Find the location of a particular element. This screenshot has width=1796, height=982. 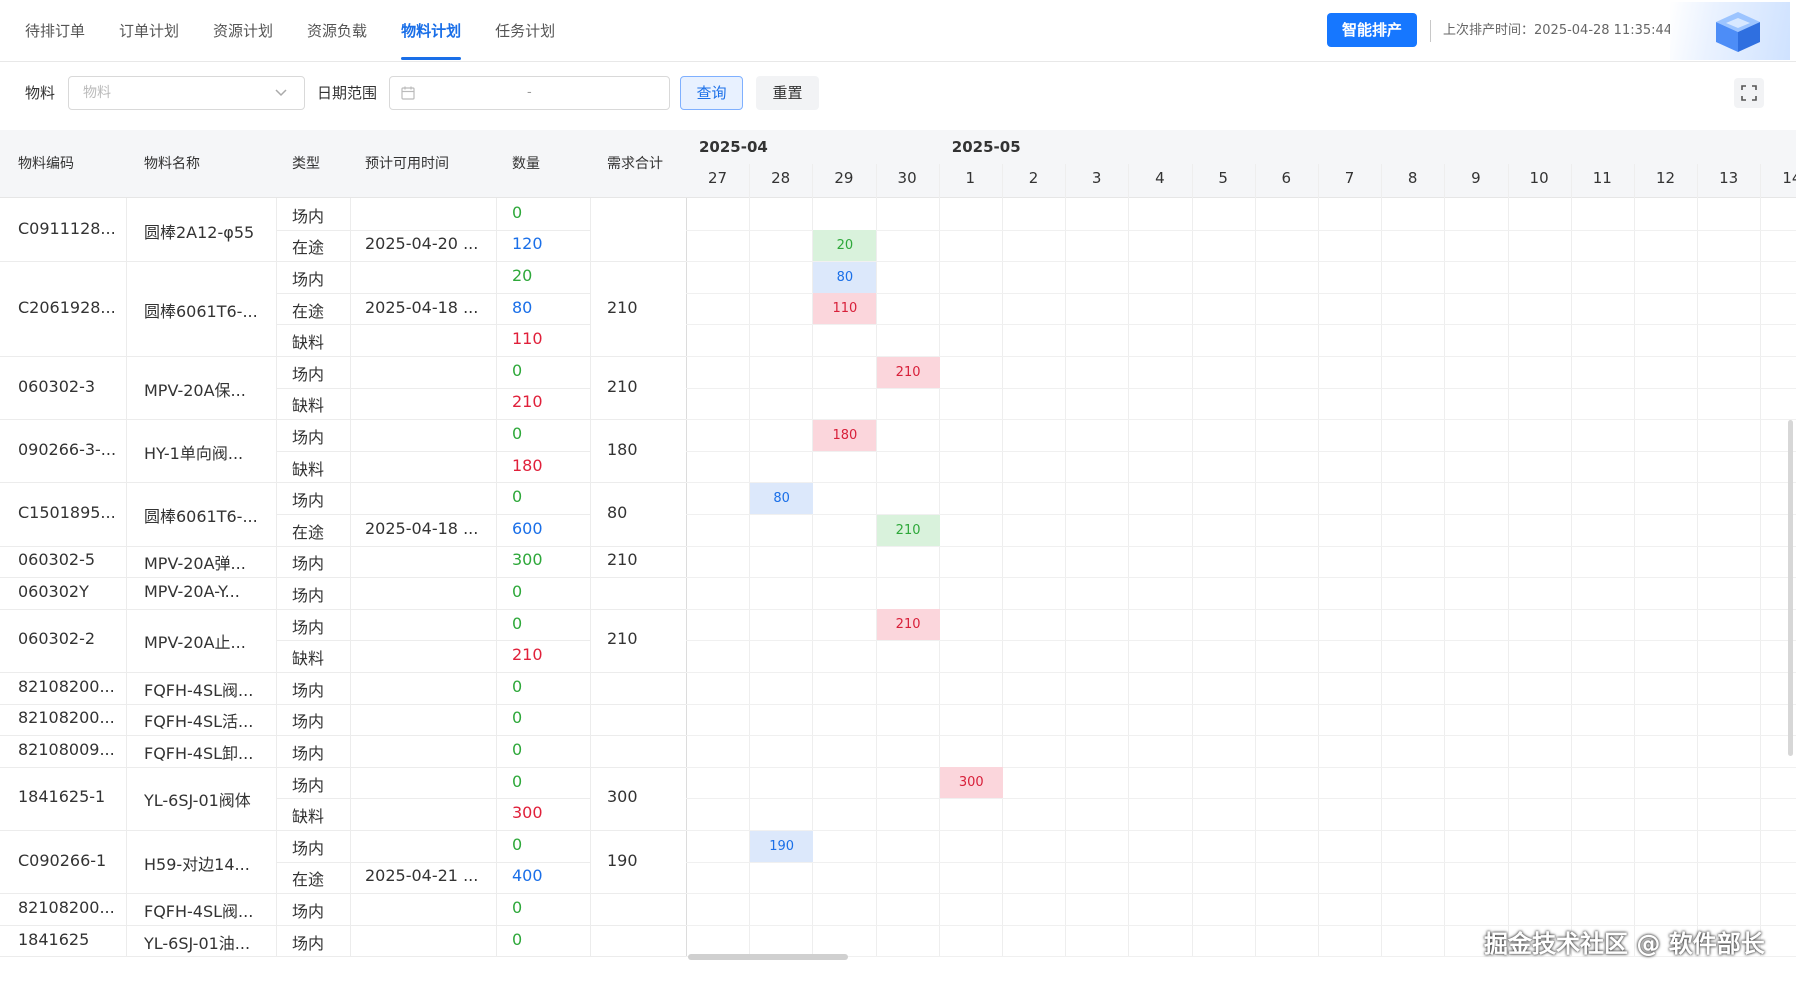

row-type: 在途 is located at coordinates (308, 311).